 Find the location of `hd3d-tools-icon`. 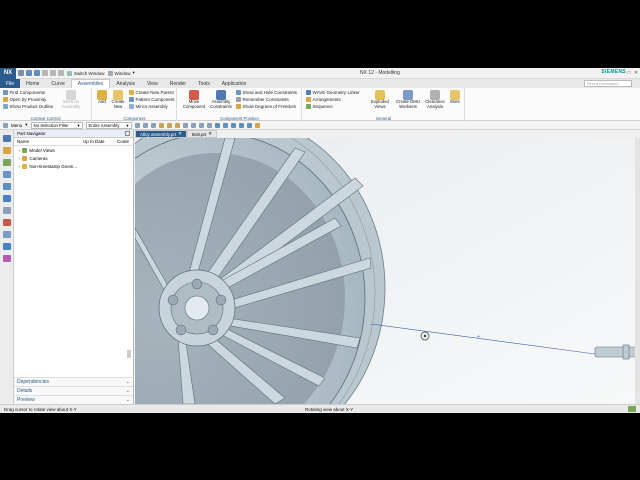

hd3d-tools-icon is located at coordinates (6, 186).